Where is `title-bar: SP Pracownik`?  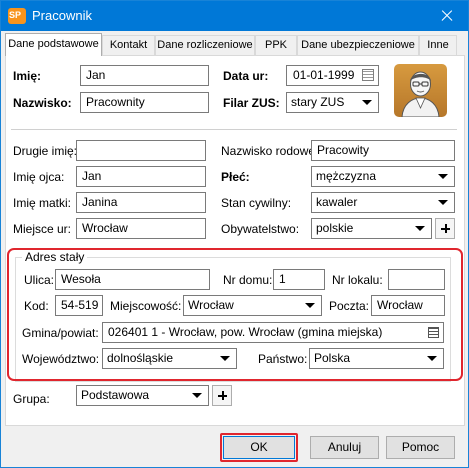
title-bar: SP Pracownik is located at coordinates (234, 16).